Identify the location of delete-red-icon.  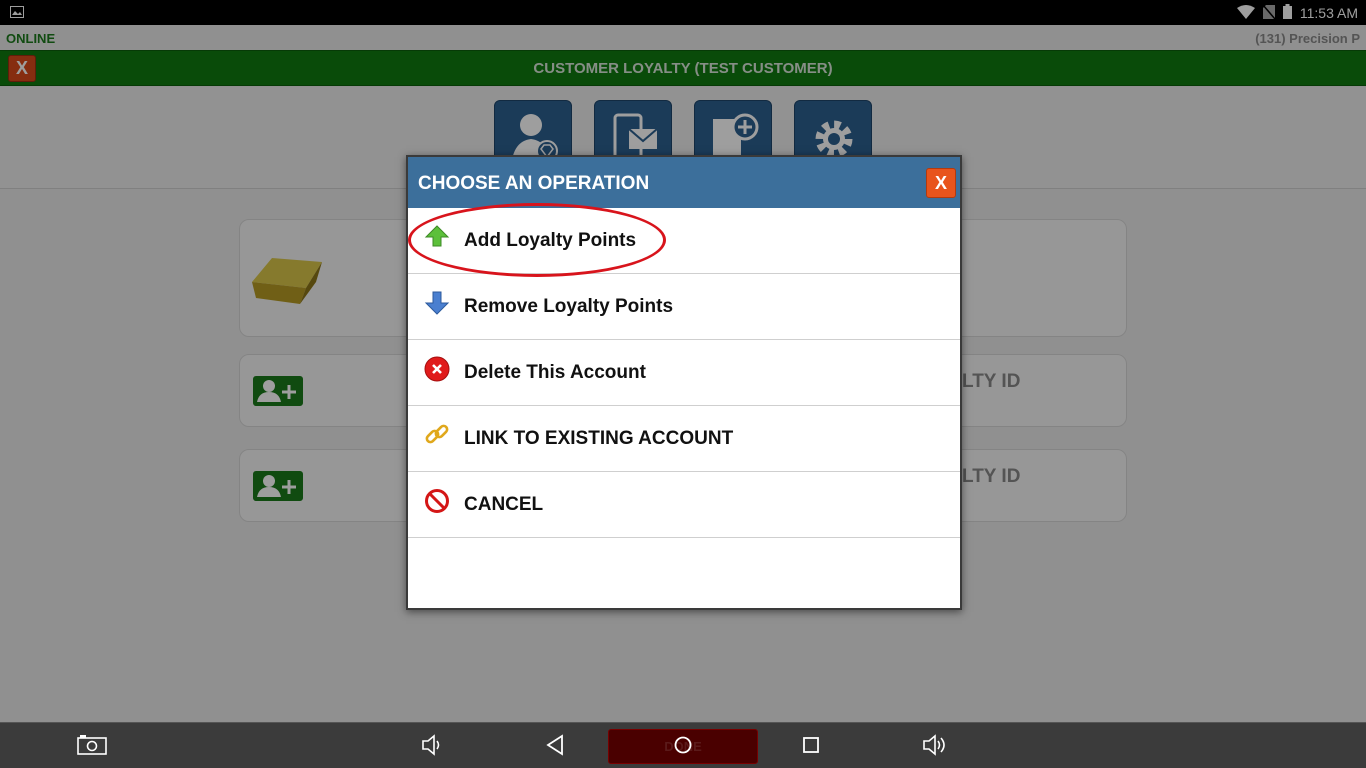
(437, 369).